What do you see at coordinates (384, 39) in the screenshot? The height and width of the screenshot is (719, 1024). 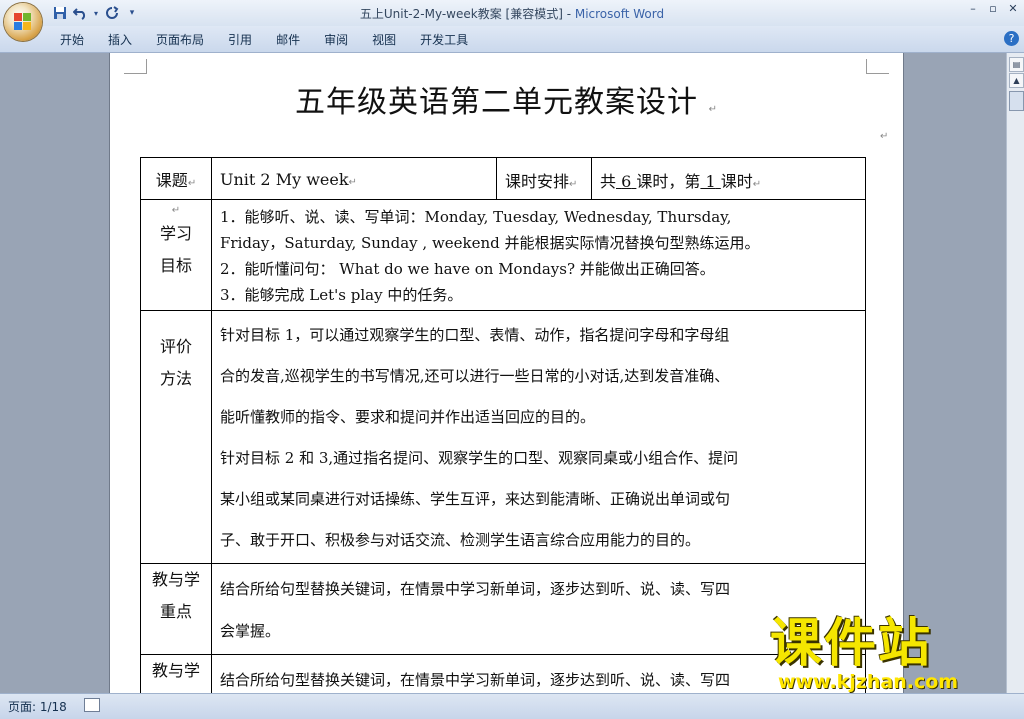 I see `tab-view: 视图` at bounding box center [384, 39].